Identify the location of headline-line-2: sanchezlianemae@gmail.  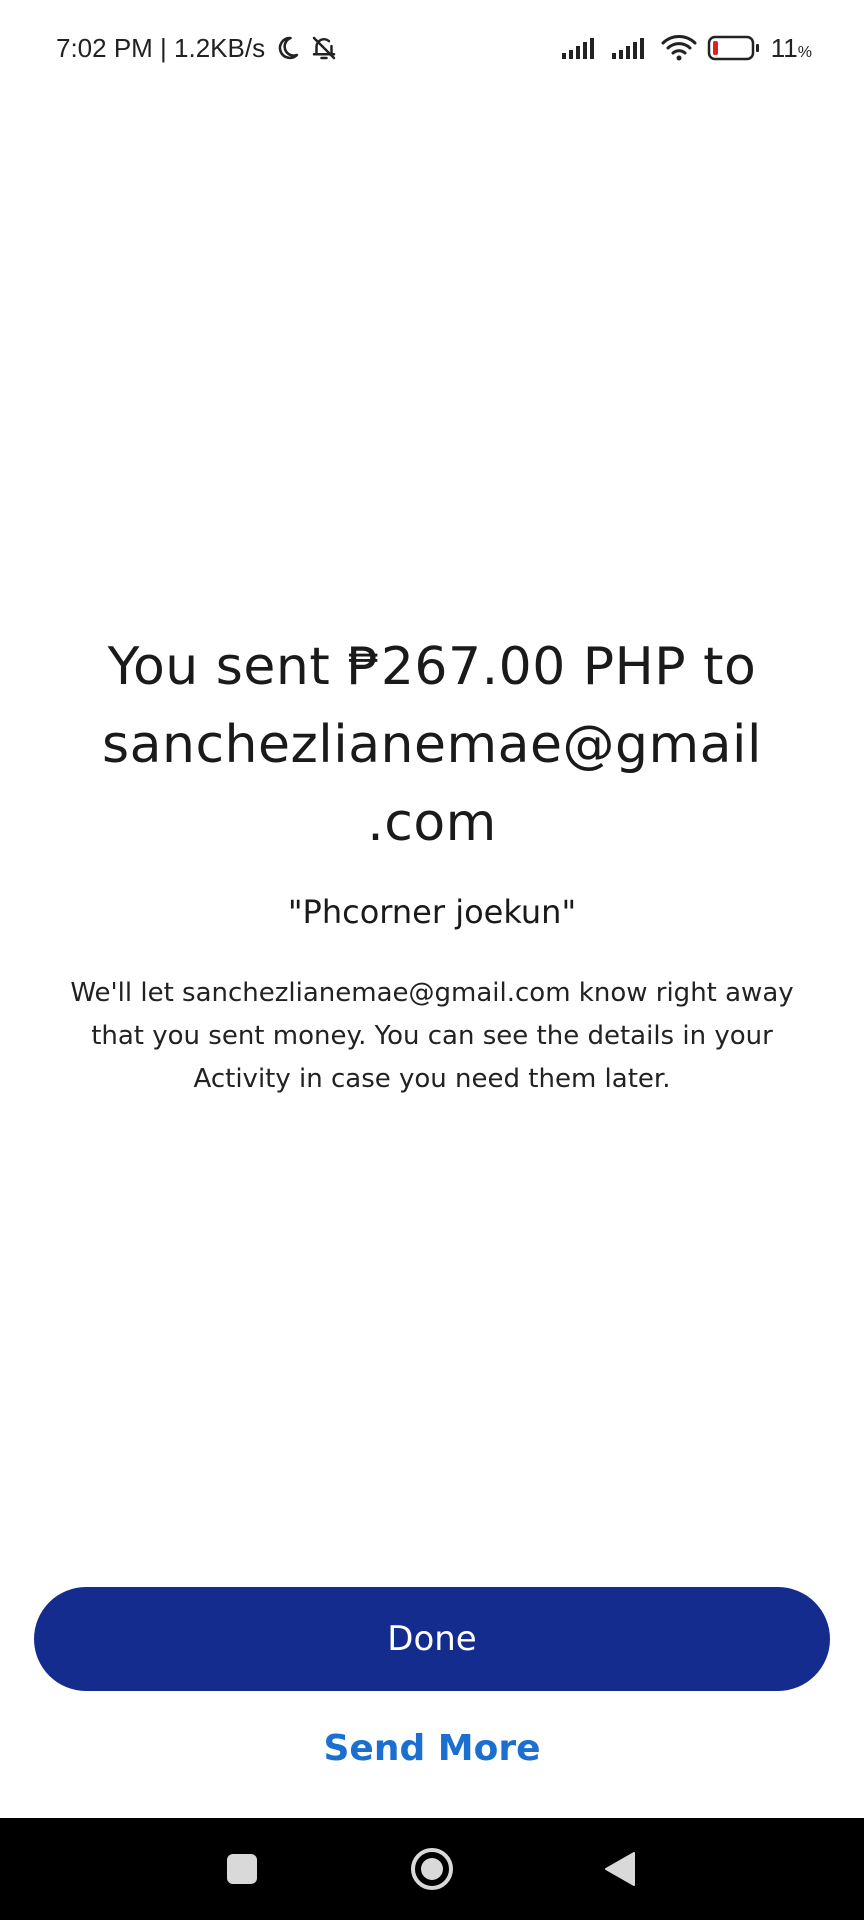
(432, 745).